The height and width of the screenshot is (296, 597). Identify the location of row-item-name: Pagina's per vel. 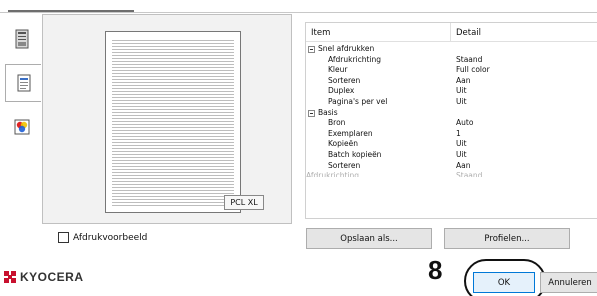
(358, 101).